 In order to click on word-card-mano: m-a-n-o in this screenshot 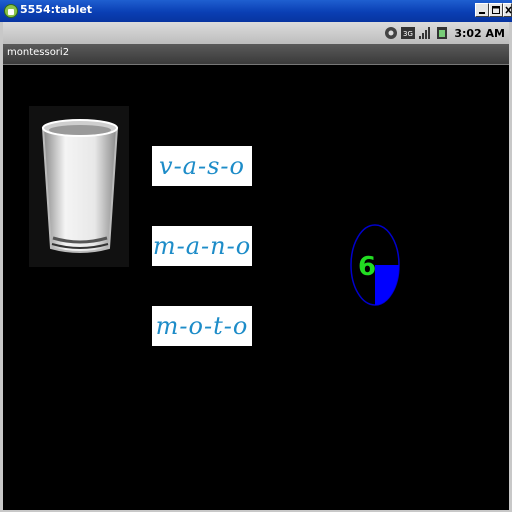, I will do `click(202, 246)`.